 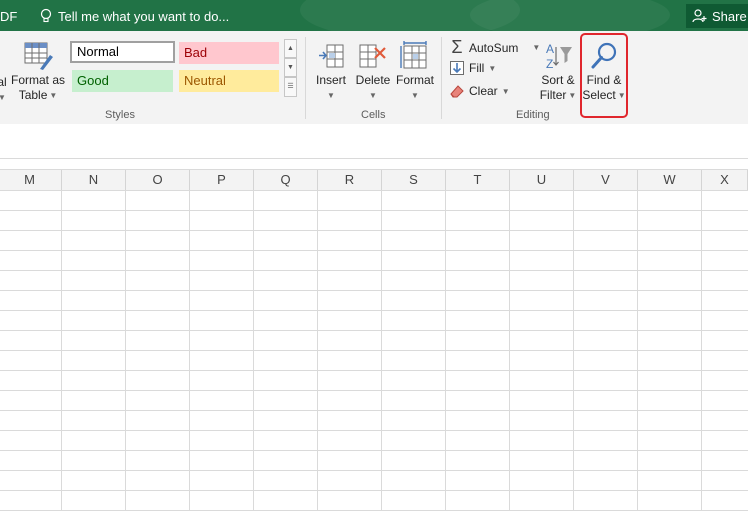 I want to click on title-texture, so click(x=570, y=15).